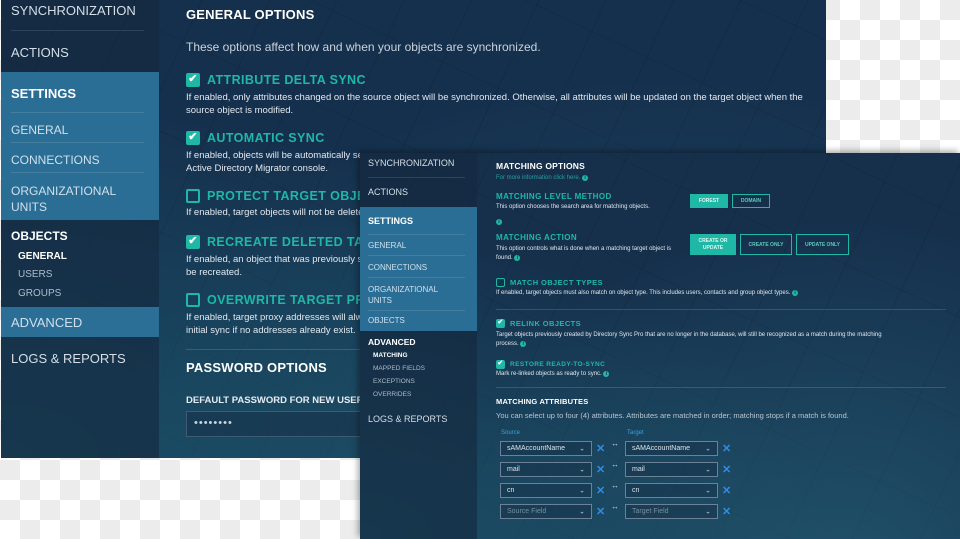 Image resolution: width=960 pixels, height=539 pixels. Describe the element at coordinates (214, 272) in the screenshot. I see `option-desc-cont: be recreated.` at that location.